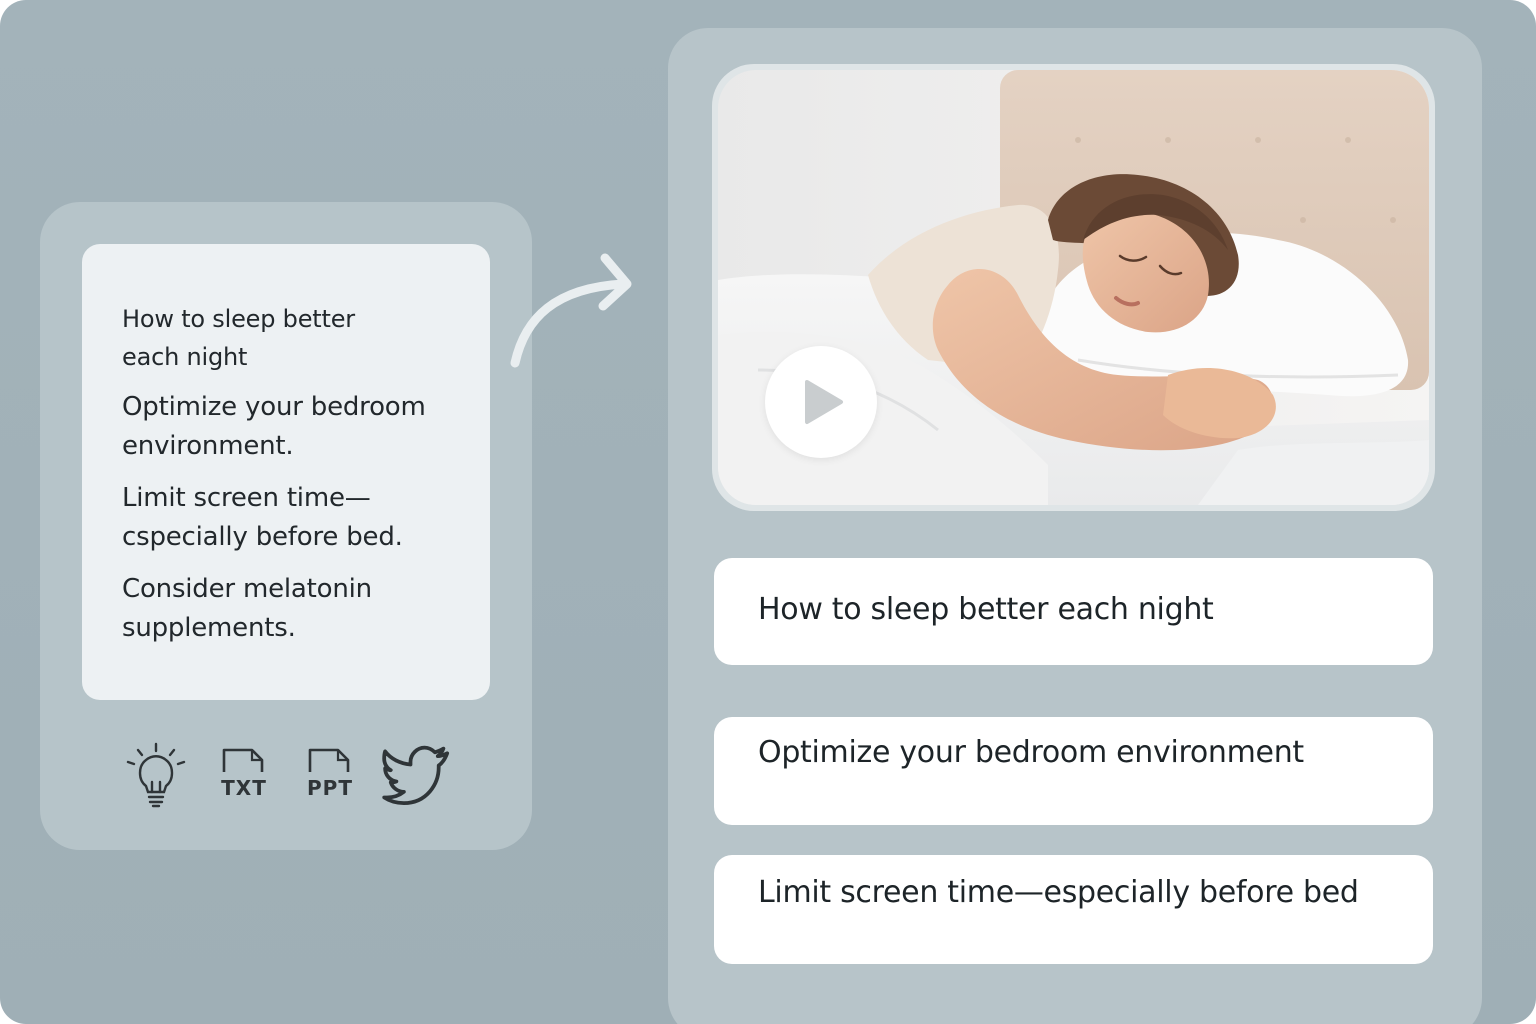 The height and width of the screenshot is (1024, 1536). What do you see at coordinates (238, 338) in the screenshot?
I see `script-title: How to sleep better each night` at bounding box center [238, 338].